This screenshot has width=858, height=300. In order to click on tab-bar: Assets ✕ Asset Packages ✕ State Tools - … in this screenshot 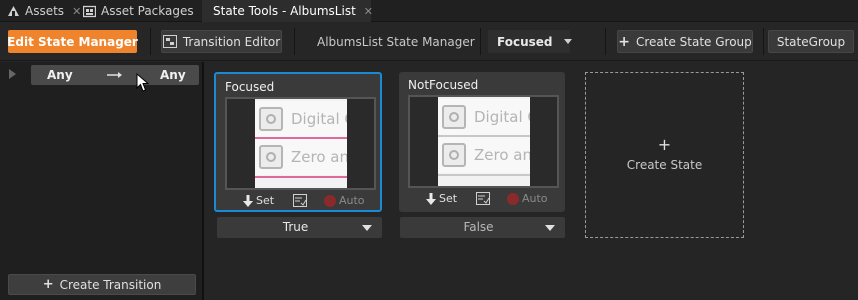, I will do `click(429, 11)`.